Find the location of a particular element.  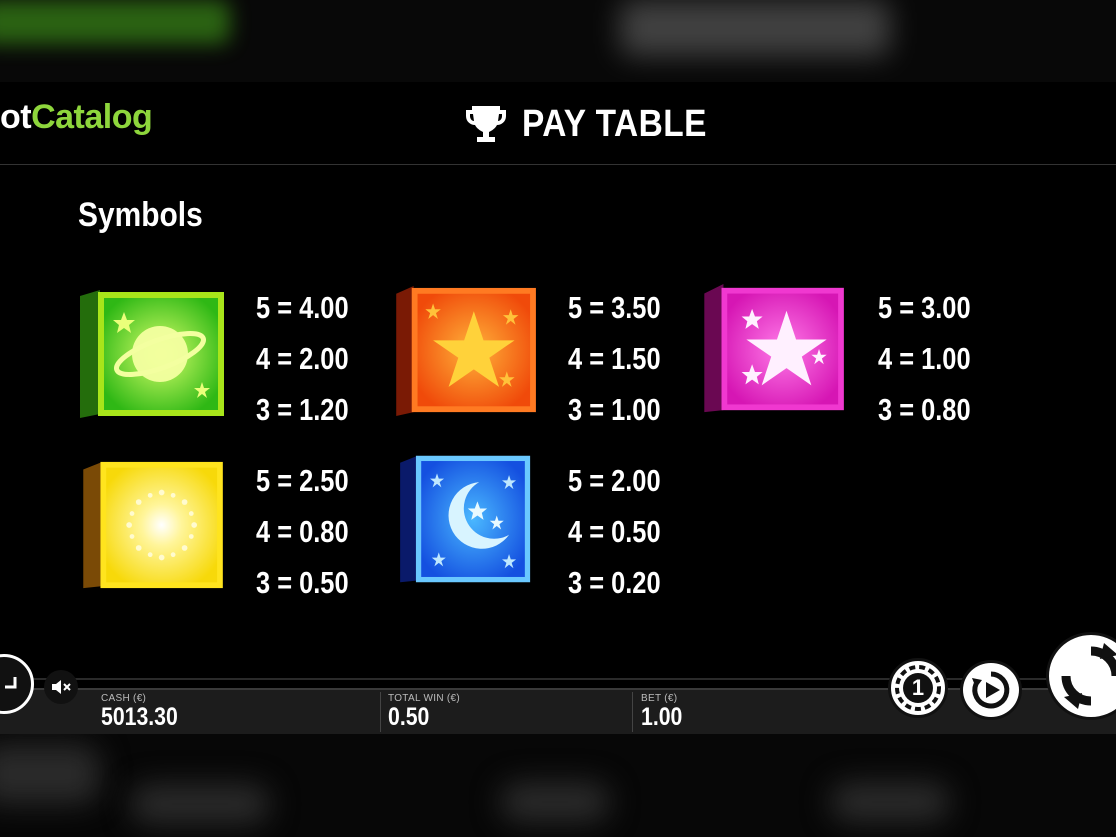

cash-field: CASH (€) 5013.30 is located at coordinates (146, 710).